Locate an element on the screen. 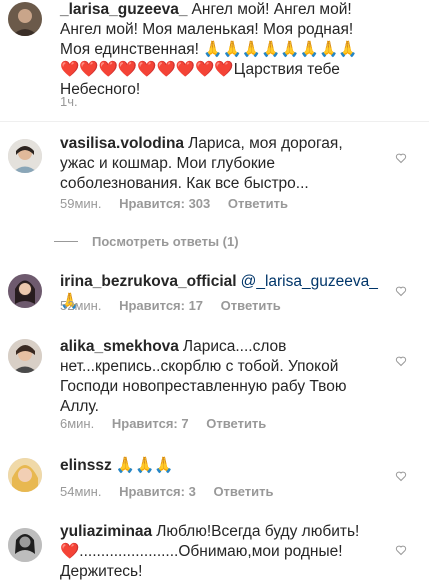 This screenshot has width=429, height=582. comment-meta: 59мин. Нравится: 303 Ответить is located at coordinates (181, 203).